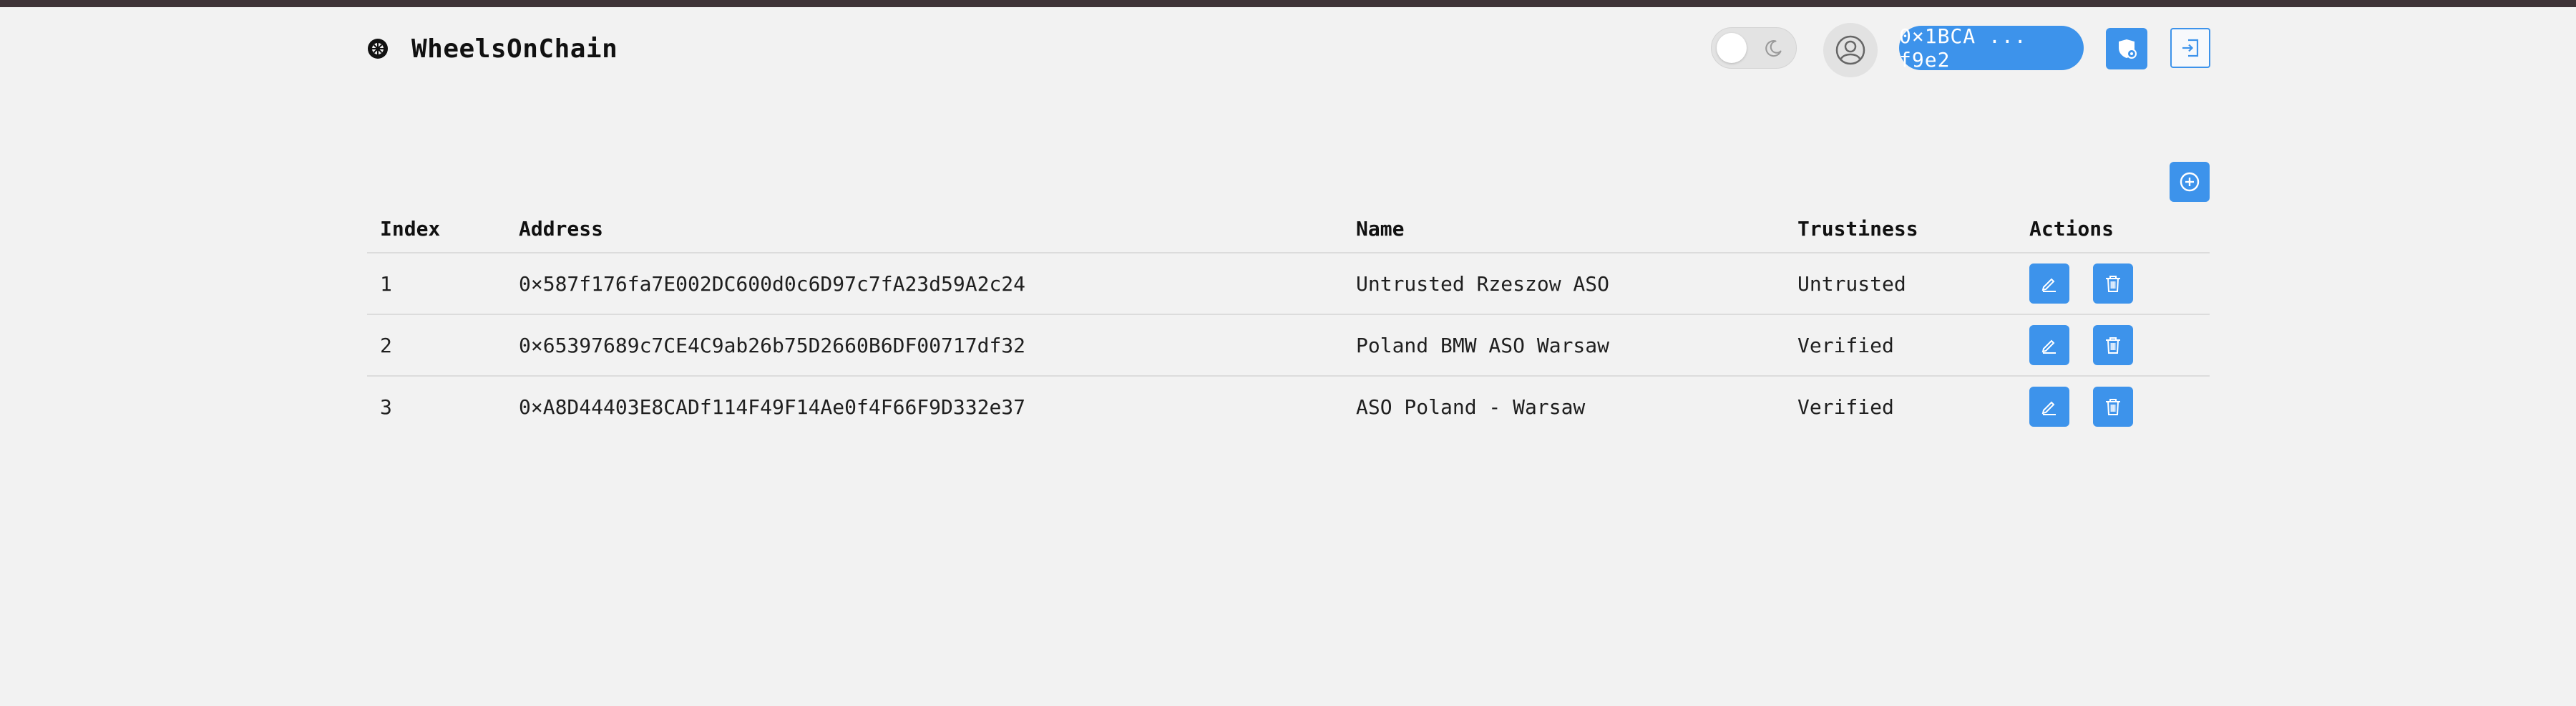  What do you see at coordinates (436, 345) in the screenshot?
I see `row-index: 2` at bounding box center [436, 345].